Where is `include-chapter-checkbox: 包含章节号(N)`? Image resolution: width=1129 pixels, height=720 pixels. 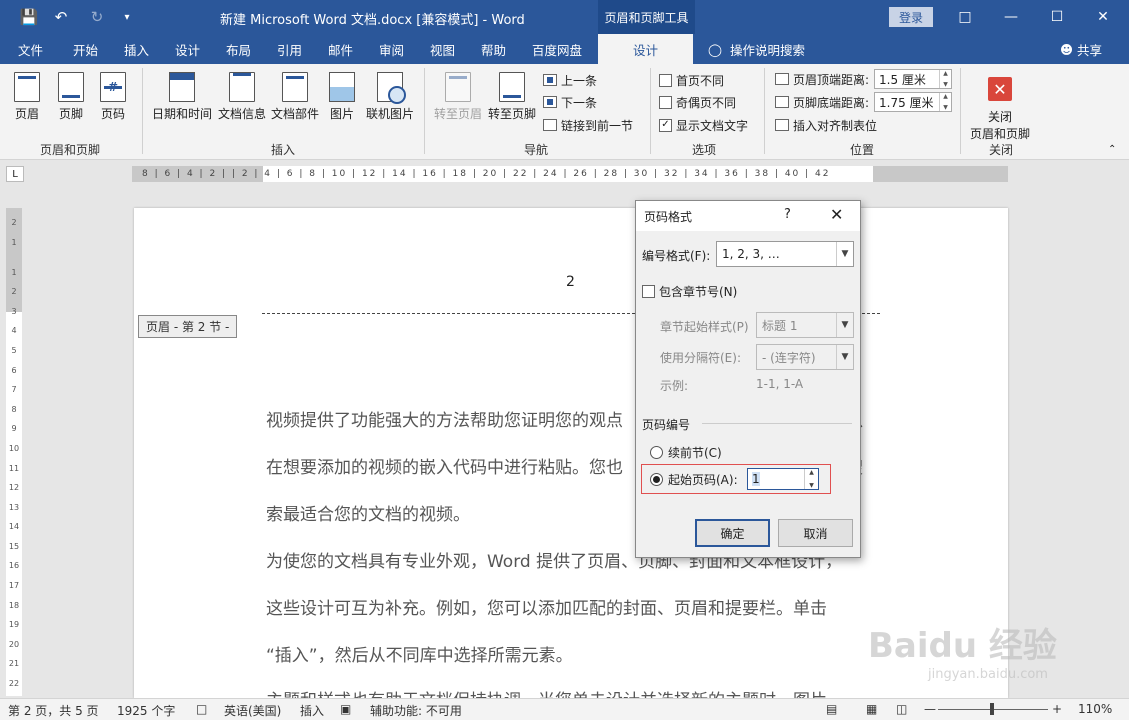 include-chapter-checkbox: 包含章节号(N) is located at coordinates (689, 291).